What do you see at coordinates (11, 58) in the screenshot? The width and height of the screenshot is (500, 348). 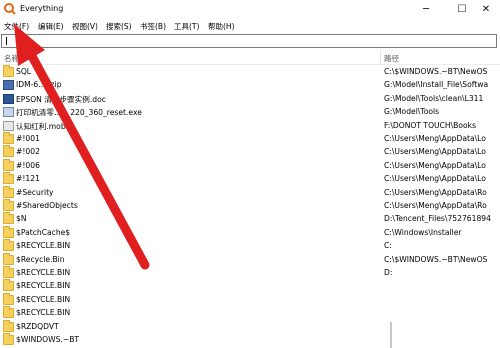 I see `column-header-name: 名称` at bounding box center [11, 58].